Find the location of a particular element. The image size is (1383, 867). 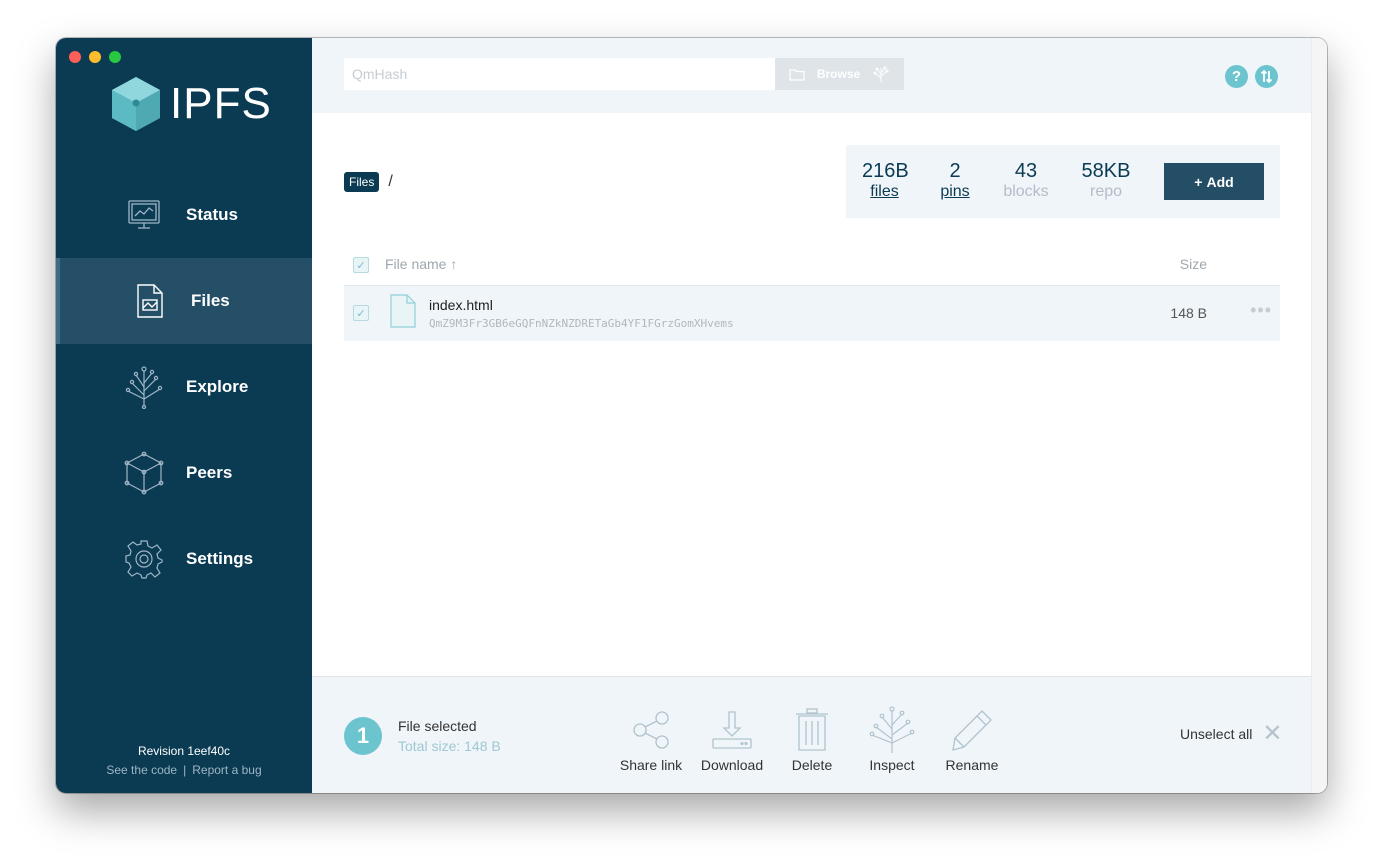

stat-files: 216B files is located at coordinates (885, 181).